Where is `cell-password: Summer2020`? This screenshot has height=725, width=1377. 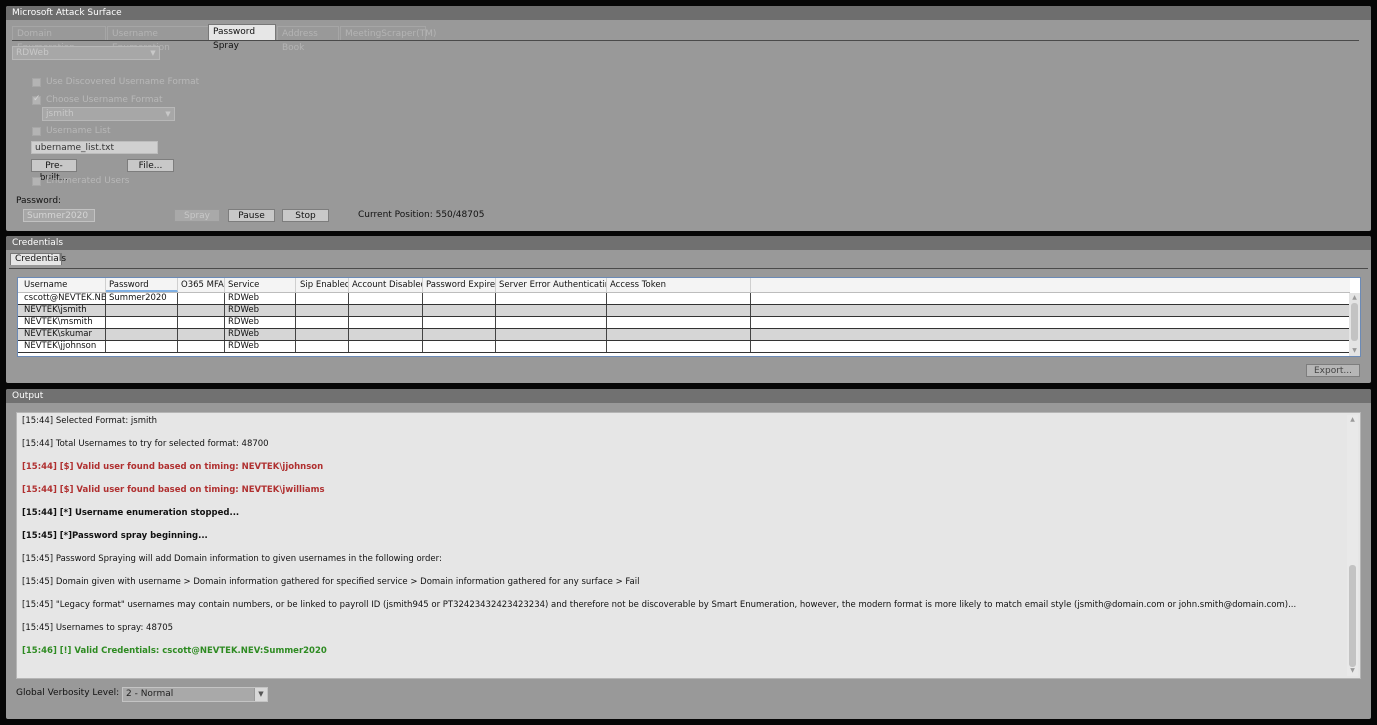
cell-password: Summer2020 is located at coordinates (142, 298).